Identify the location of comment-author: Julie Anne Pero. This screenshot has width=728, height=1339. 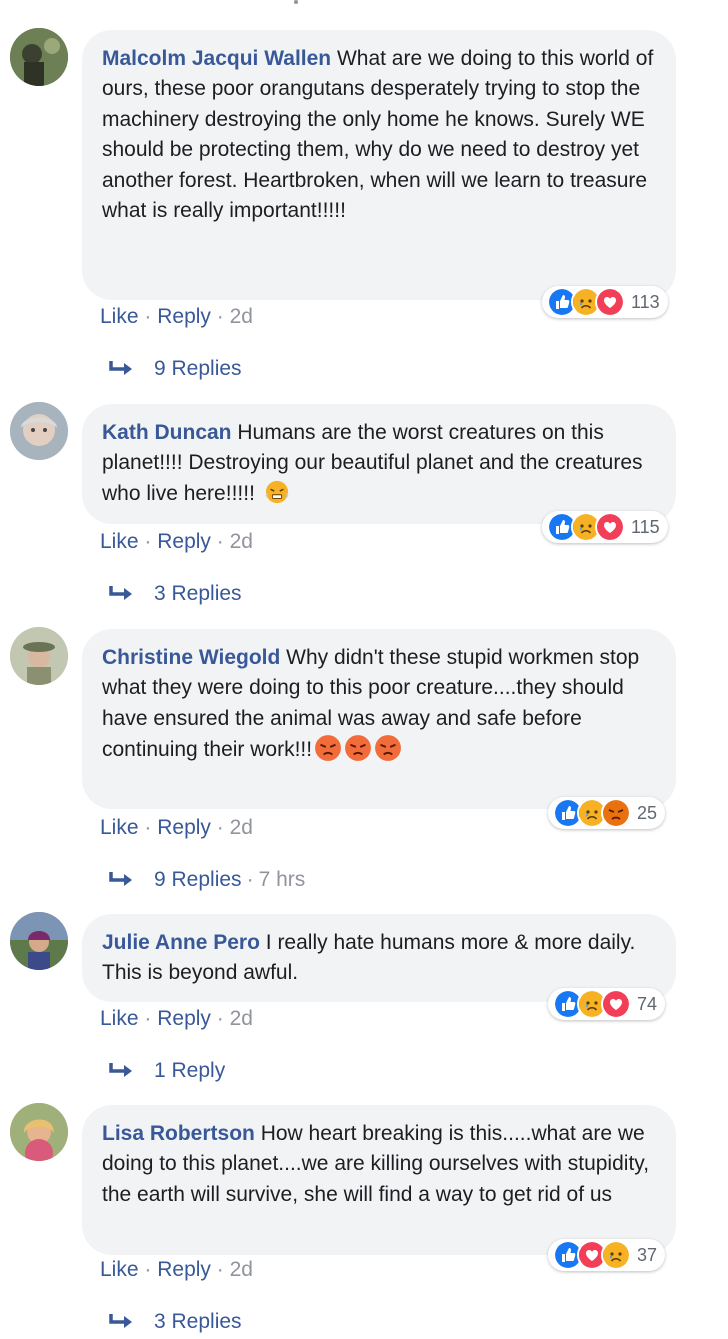
(181, 942).